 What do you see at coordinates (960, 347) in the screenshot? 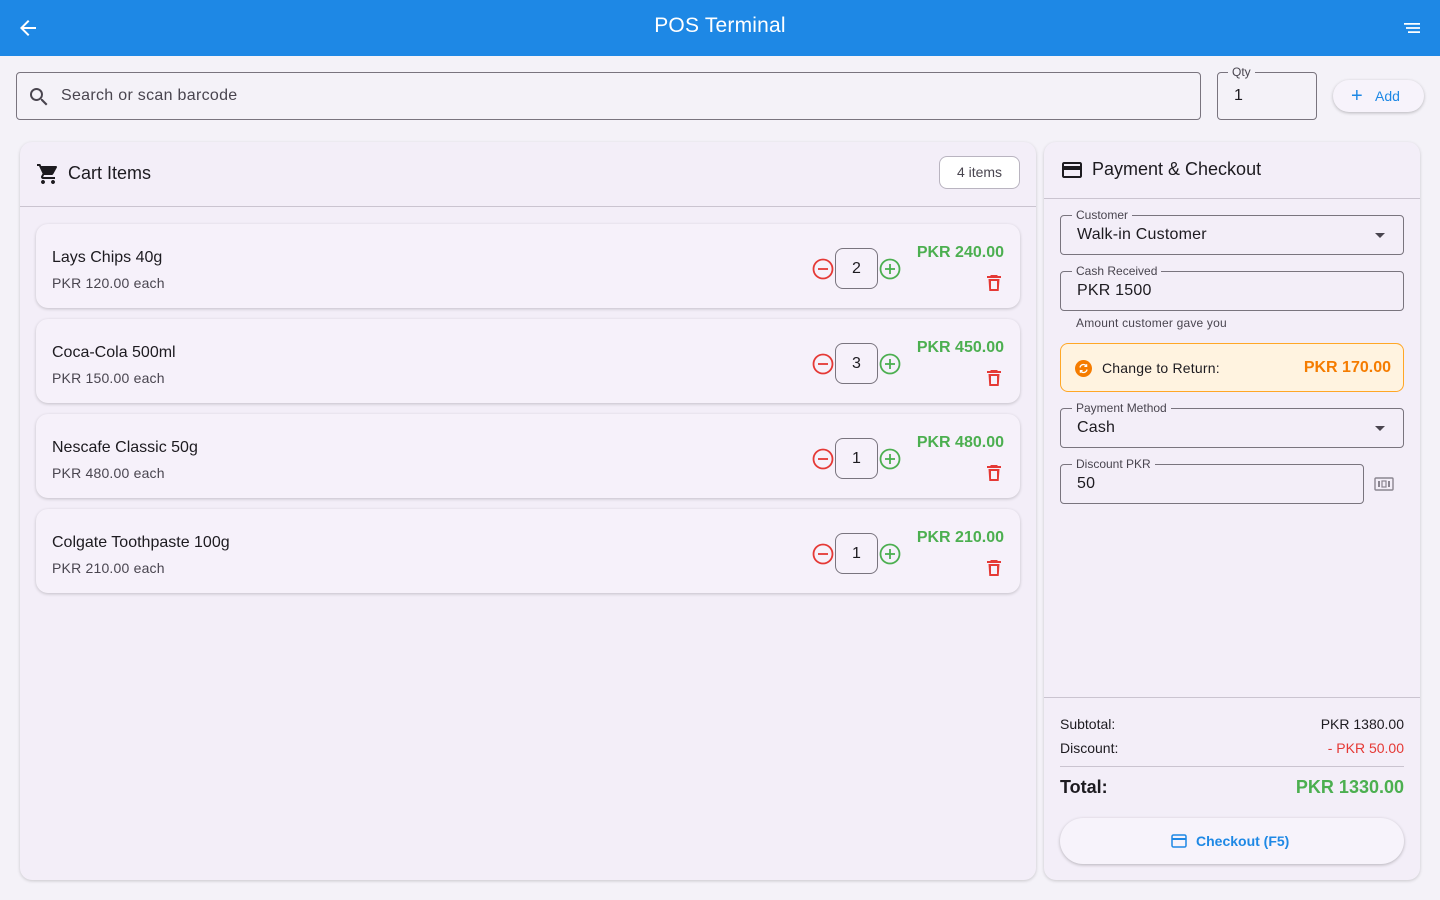
I see `item-total: PKR 450.00` at bounding box center [960, 347].